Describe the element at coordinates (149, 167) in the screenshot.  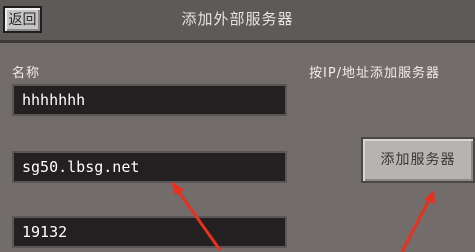
I see `server-address-field: sg50.lbsg.net` at that location.